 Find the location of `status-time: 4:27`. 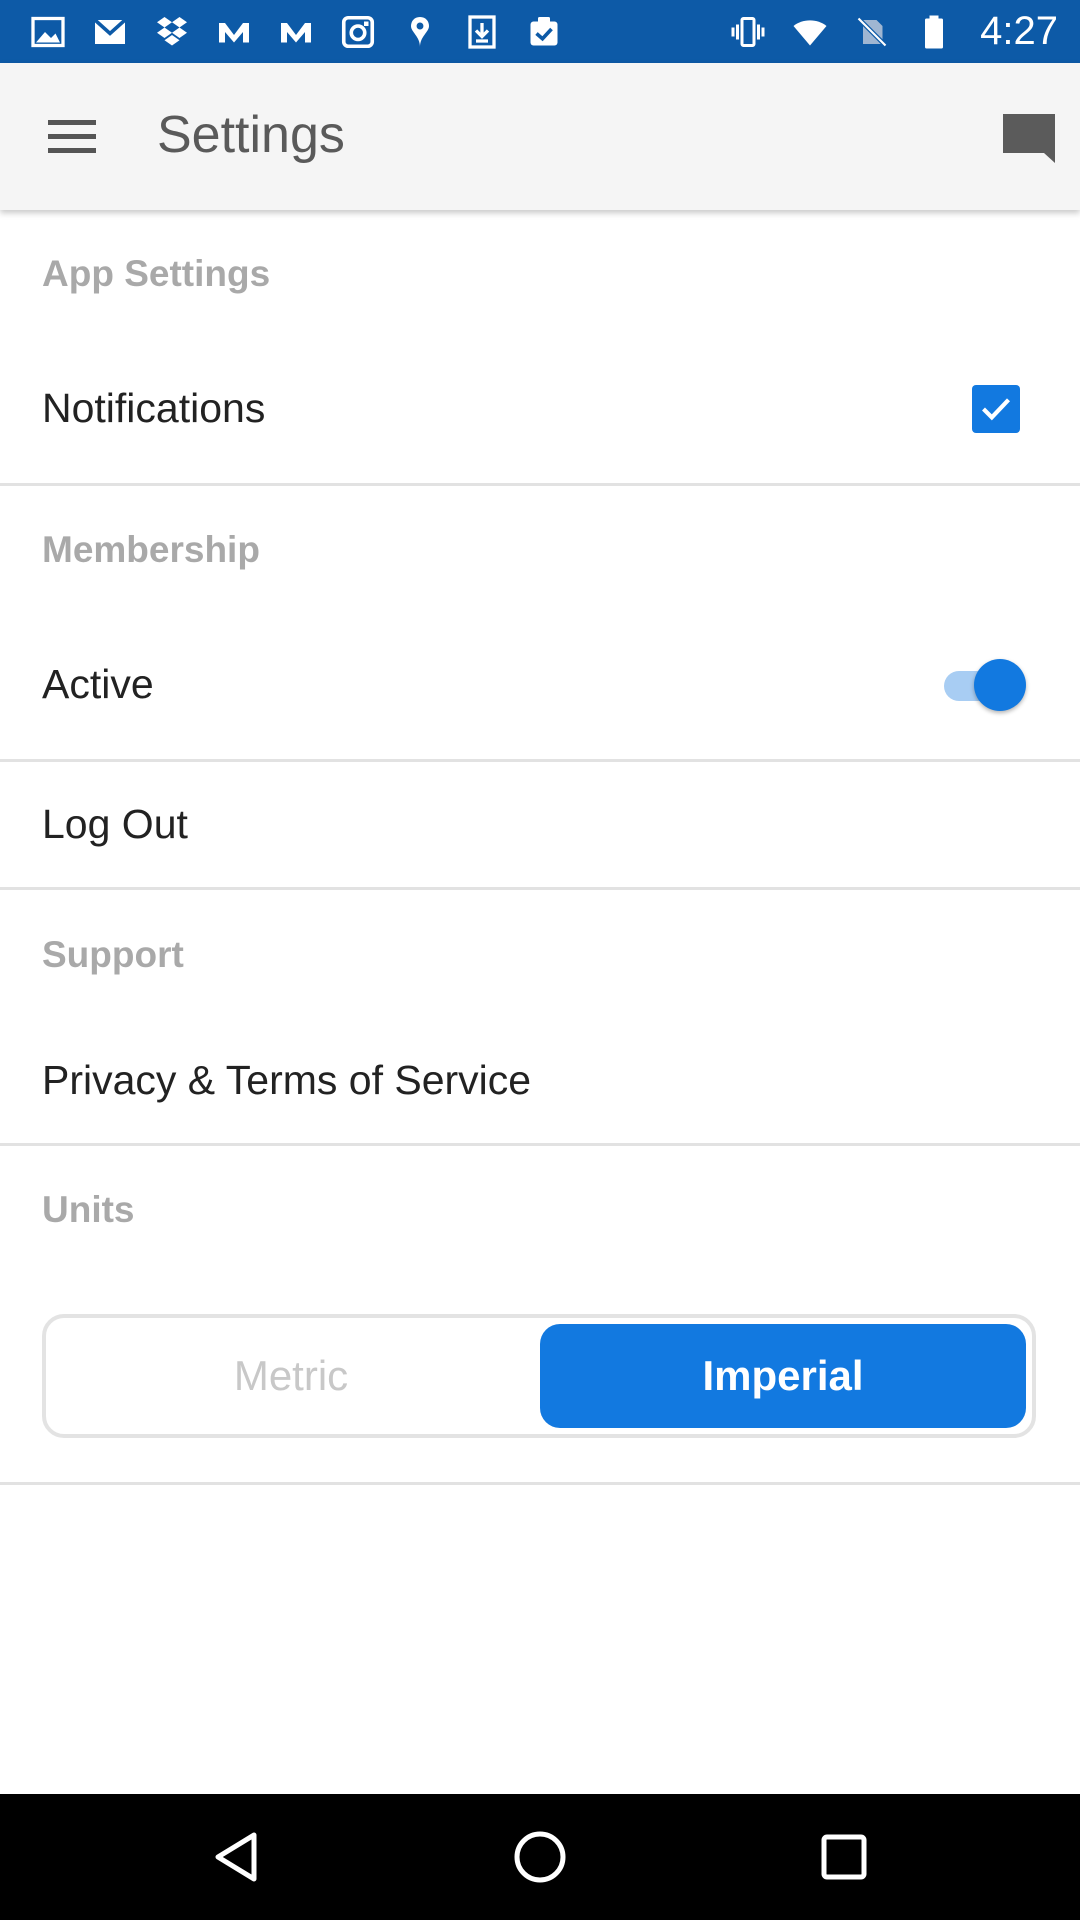

status-time: 4:27 is located at coordinates (1019, 31).